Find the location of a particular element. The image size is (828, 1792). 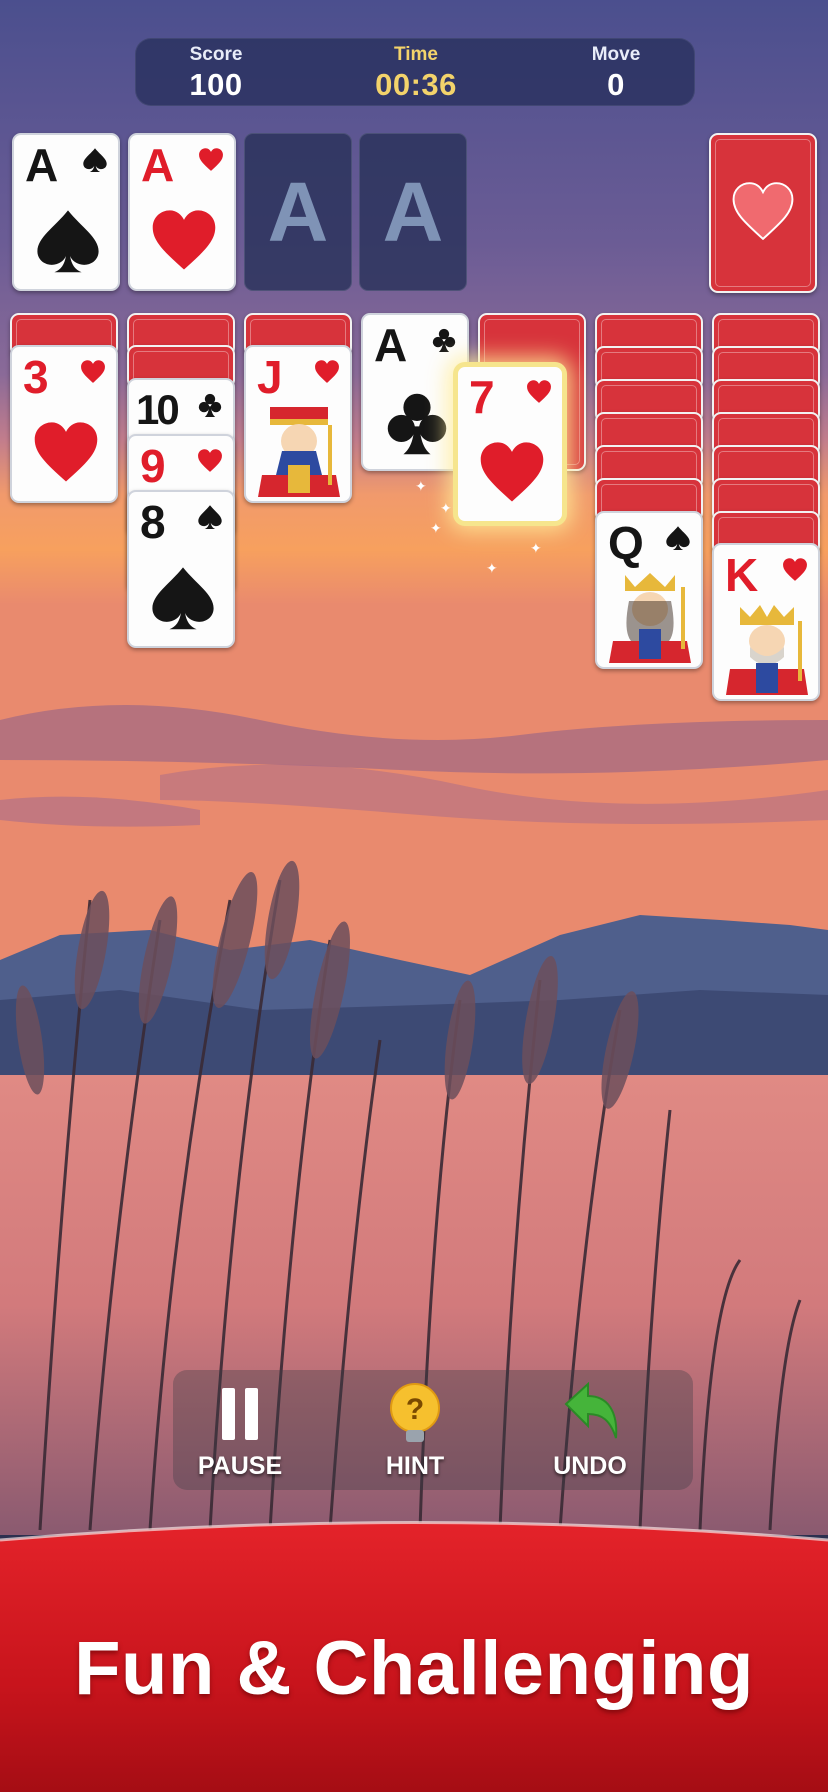

undo-arrow-icon is located at coordinates (591, 1410).